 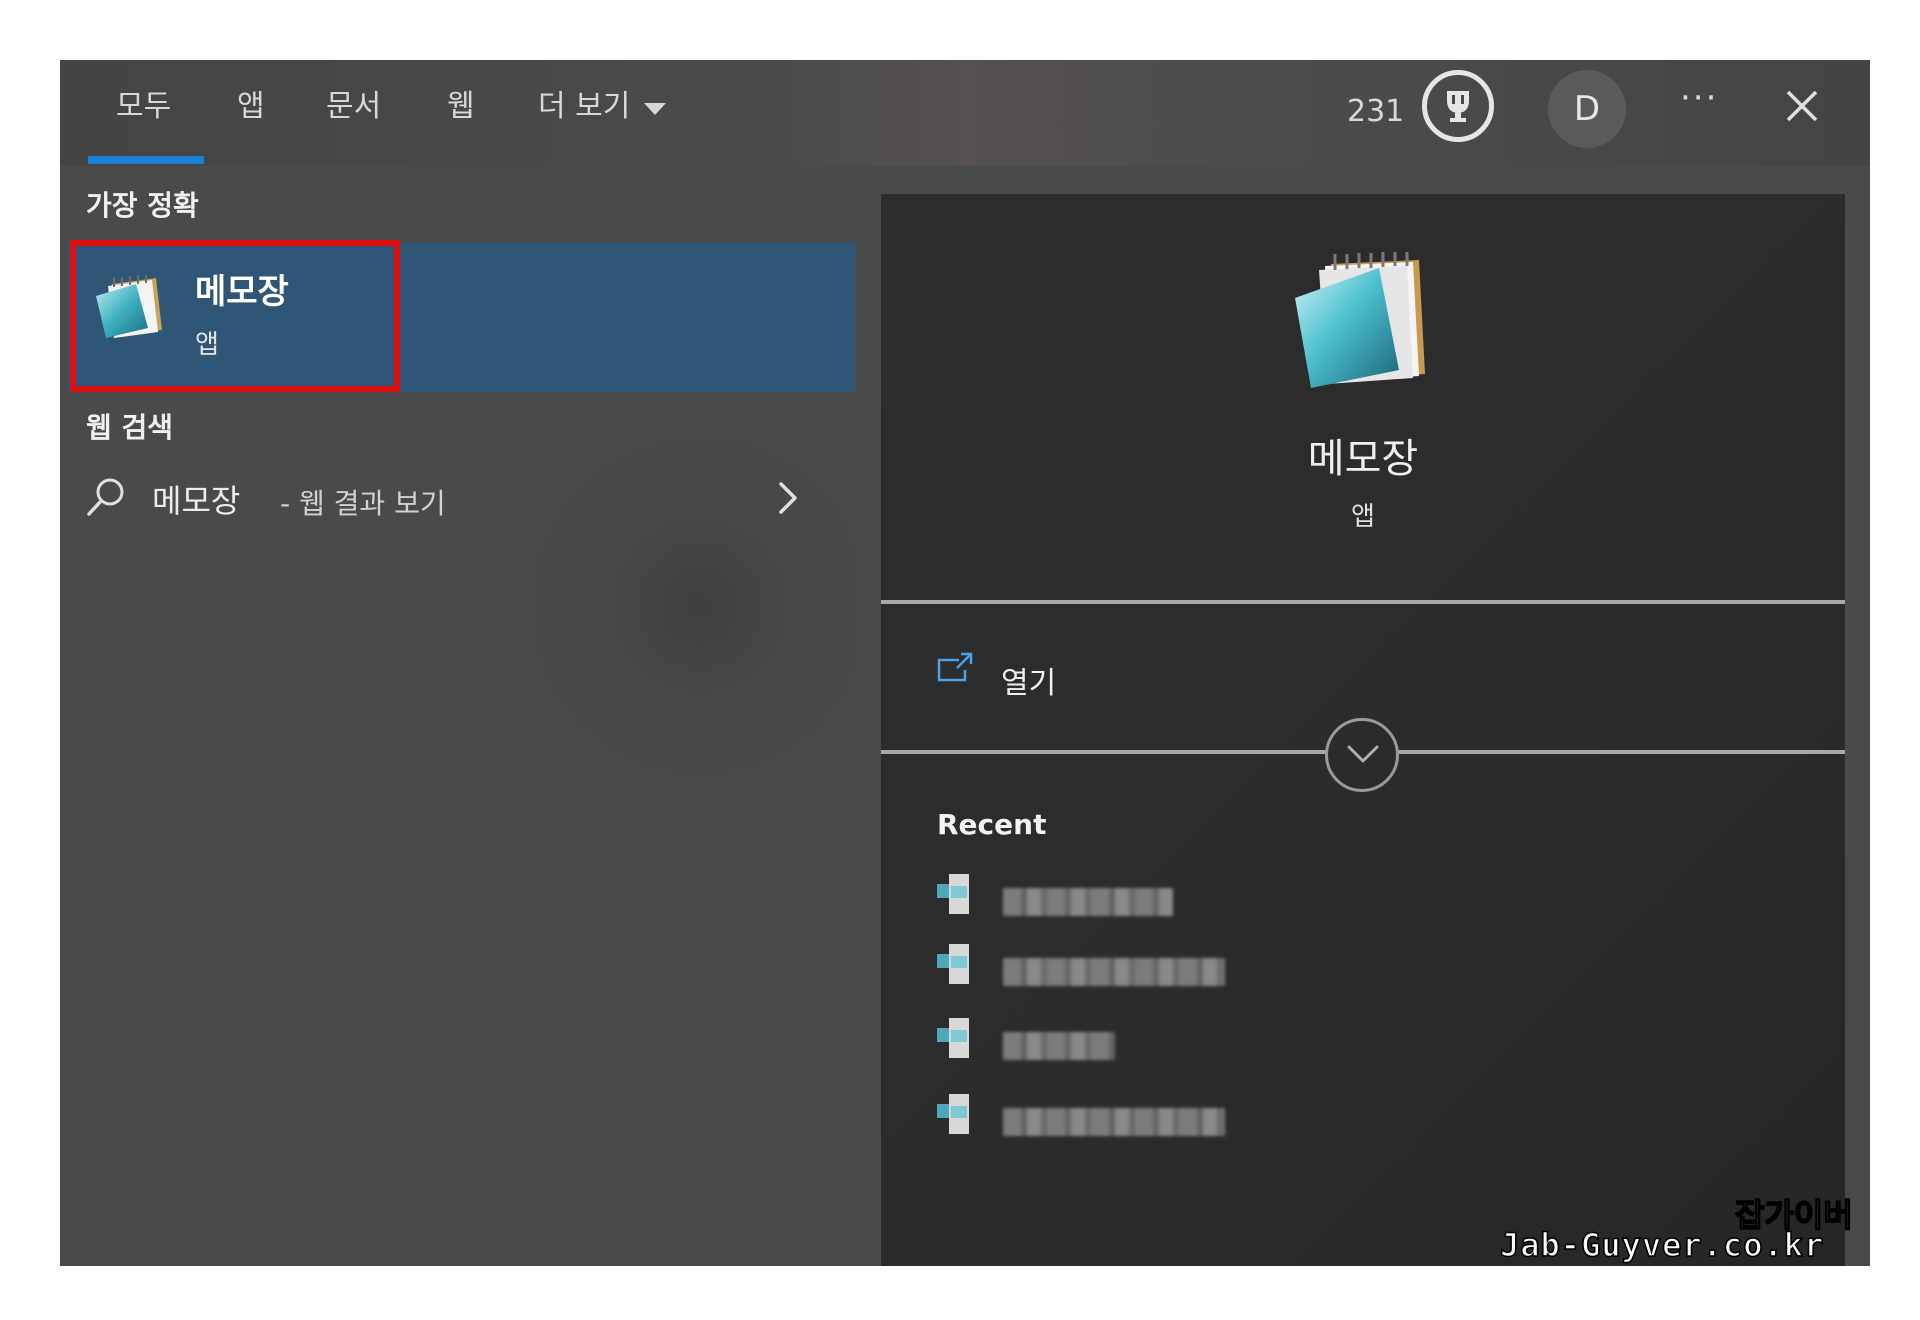 What do you see at coordinates (1376, 111) in the screenshot?
I see `rewards-points: 231` at bounding box center [1376, 111].